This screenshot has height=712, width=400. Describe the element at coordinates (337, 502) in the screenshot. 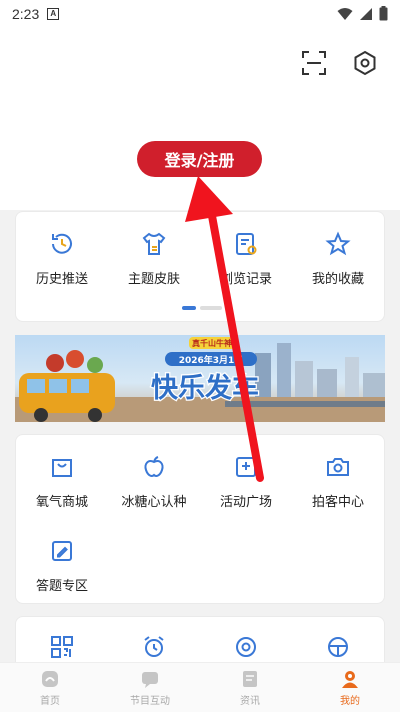

I see `service-item-label: 拍客中心` at that location.